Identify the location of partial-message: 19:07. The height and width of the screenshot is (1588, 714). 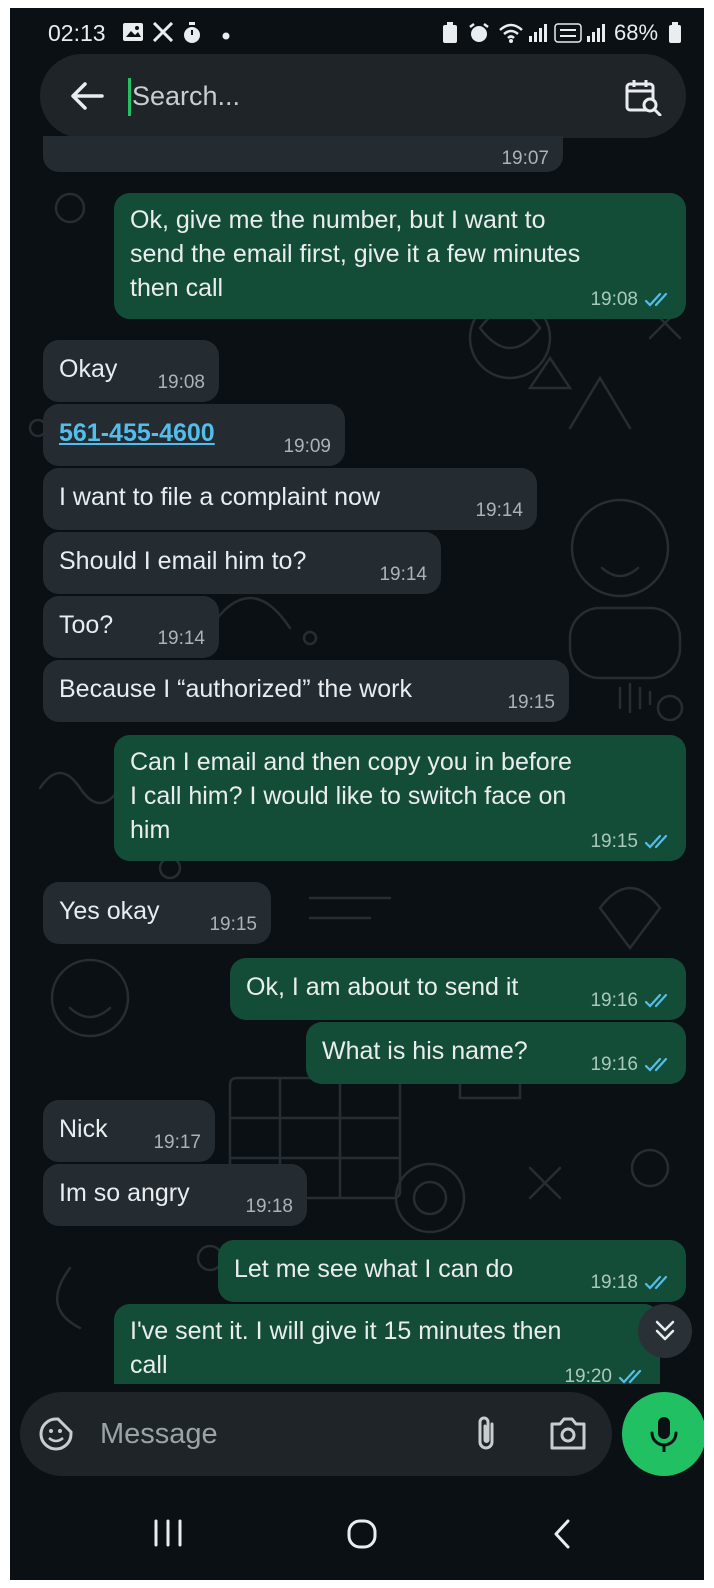
(303, 154).